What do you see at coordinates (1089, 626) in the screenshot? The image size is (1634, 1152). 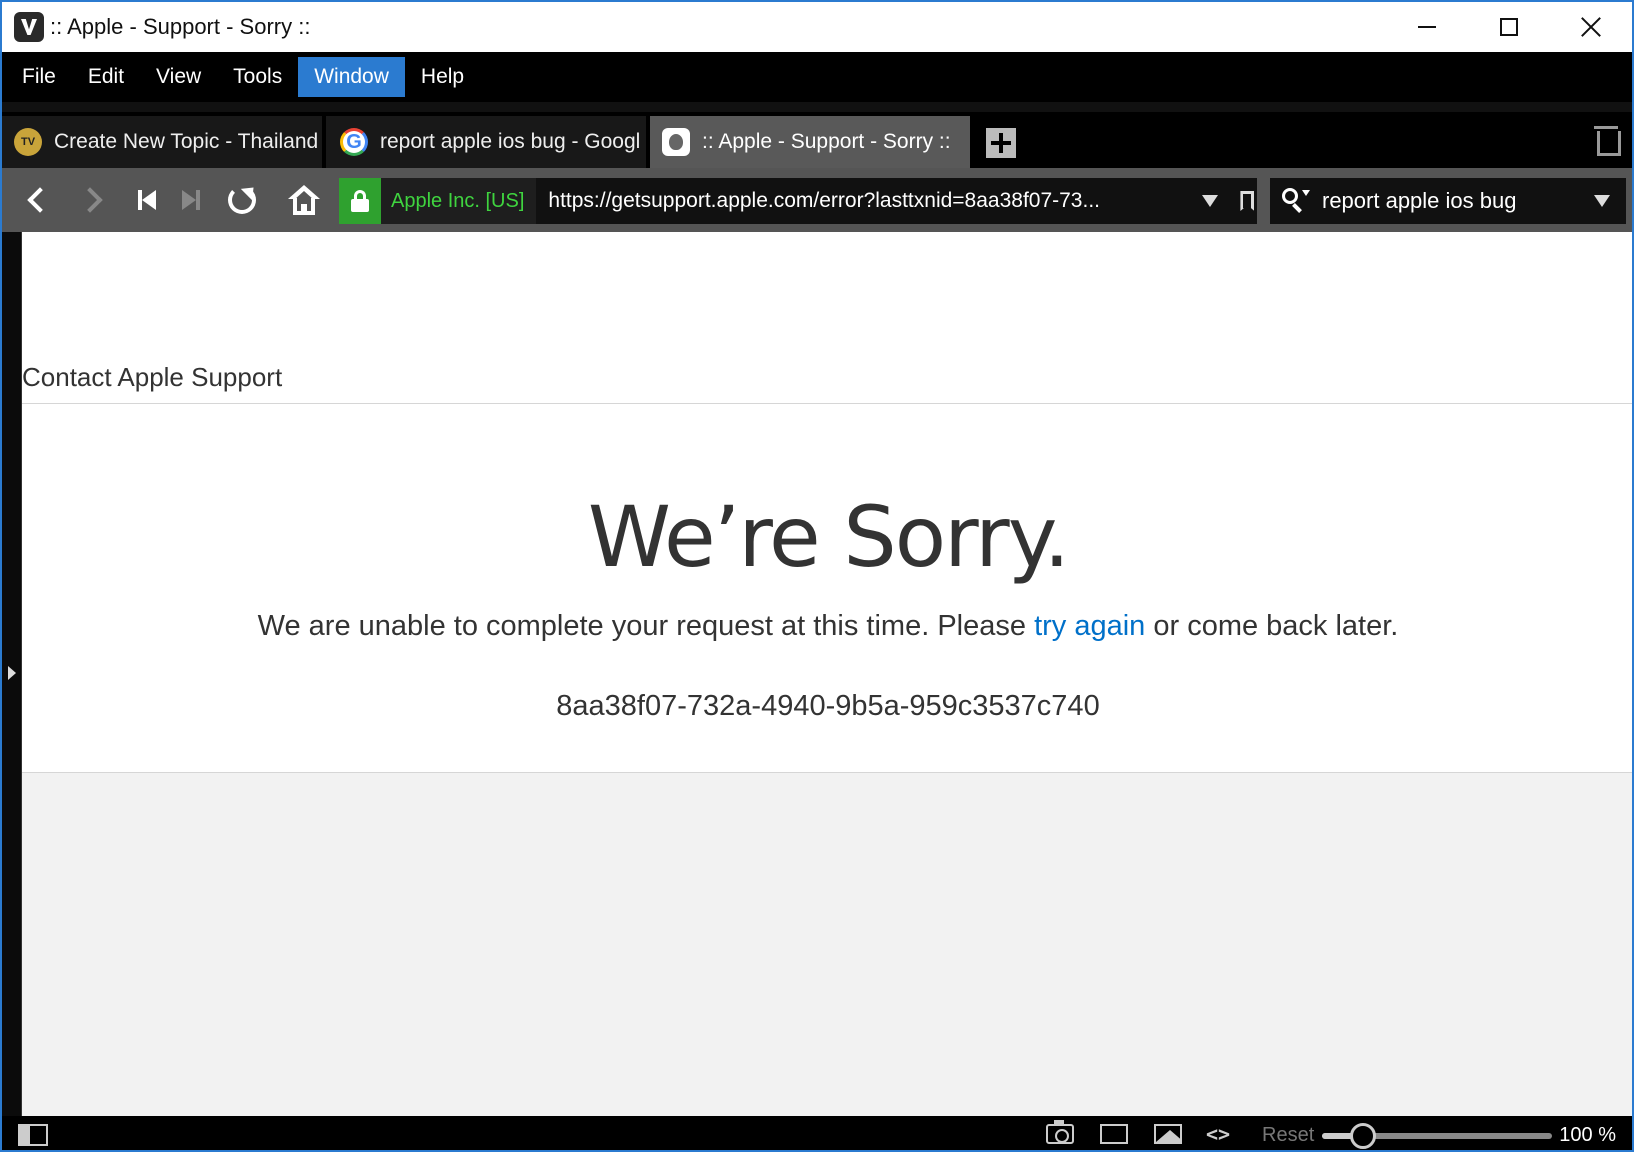 I see `try-again-link: try again` at bounding box center [1089, 626].